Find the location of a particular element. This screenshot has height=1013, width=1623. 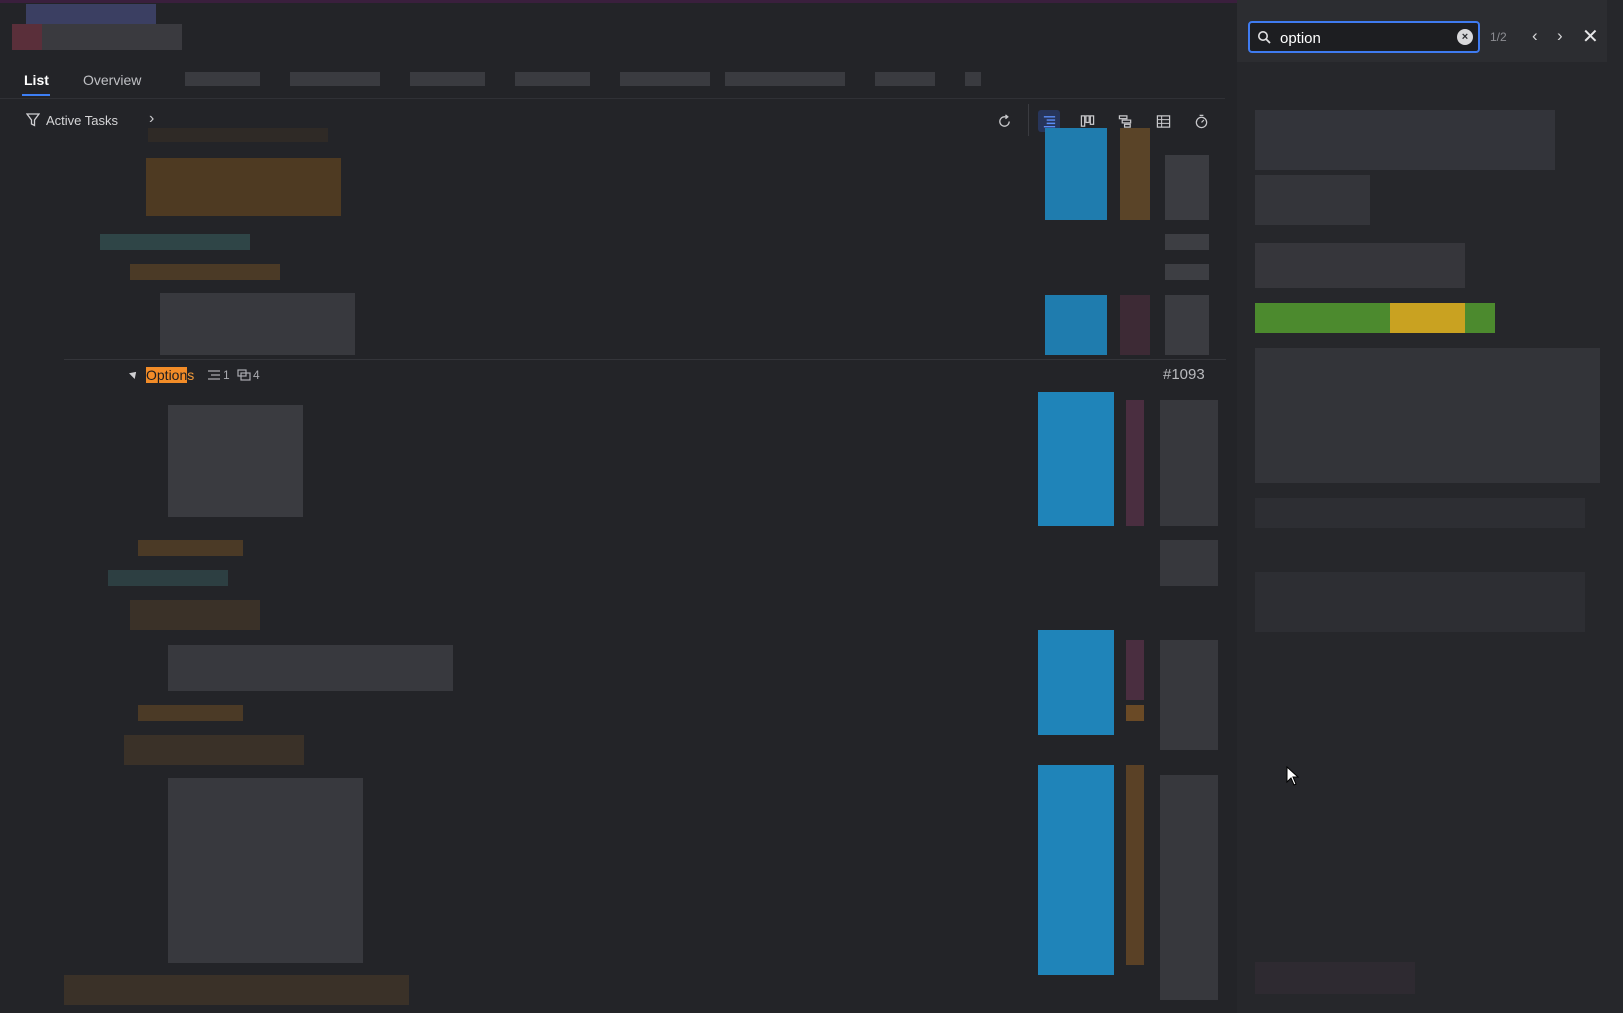

previous-match-icon: ‹ is located at coordinates (1535, 36).